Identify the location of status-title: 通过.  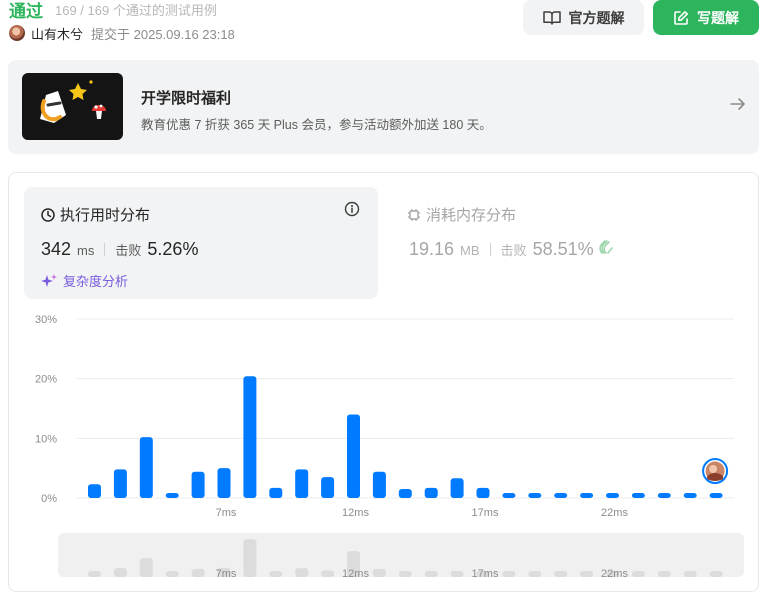
(26, 11).